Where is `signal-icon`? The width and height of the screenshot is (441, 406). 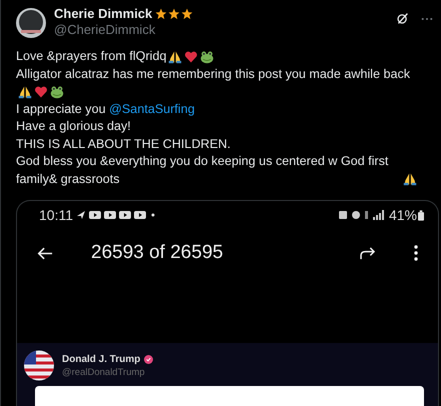 signal-icon is located at coordinates (378, 215).